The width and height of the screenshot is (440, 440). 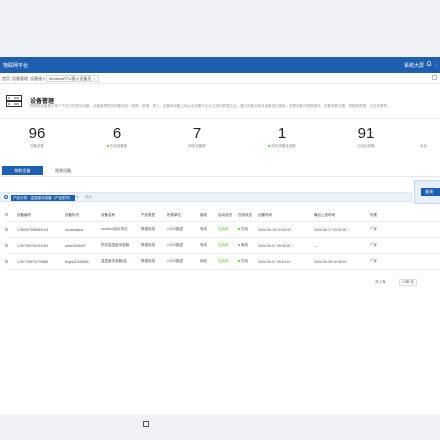 I want to click on stat-label: 网关设备数, so click(x=197, y=146).